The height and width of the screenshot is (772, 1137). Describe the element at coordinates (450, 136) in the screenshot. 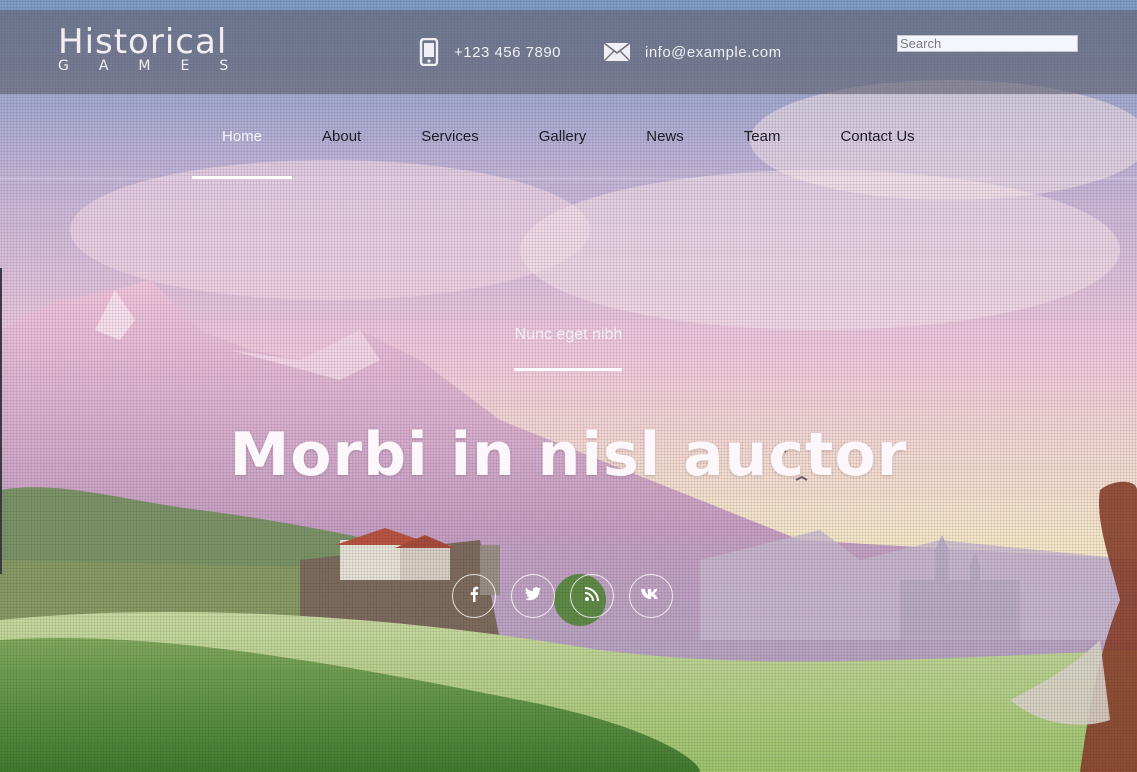

I see `nav-item-services: Services` at that location.